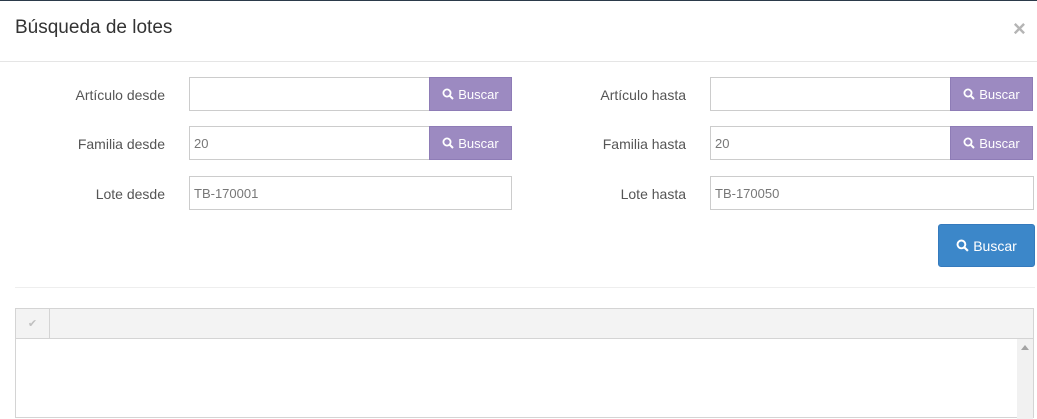 Image resolution: width=1037 pixels, height=419 pixels. I want to click on select-all-checkbox: ✔, so click(33, 323).